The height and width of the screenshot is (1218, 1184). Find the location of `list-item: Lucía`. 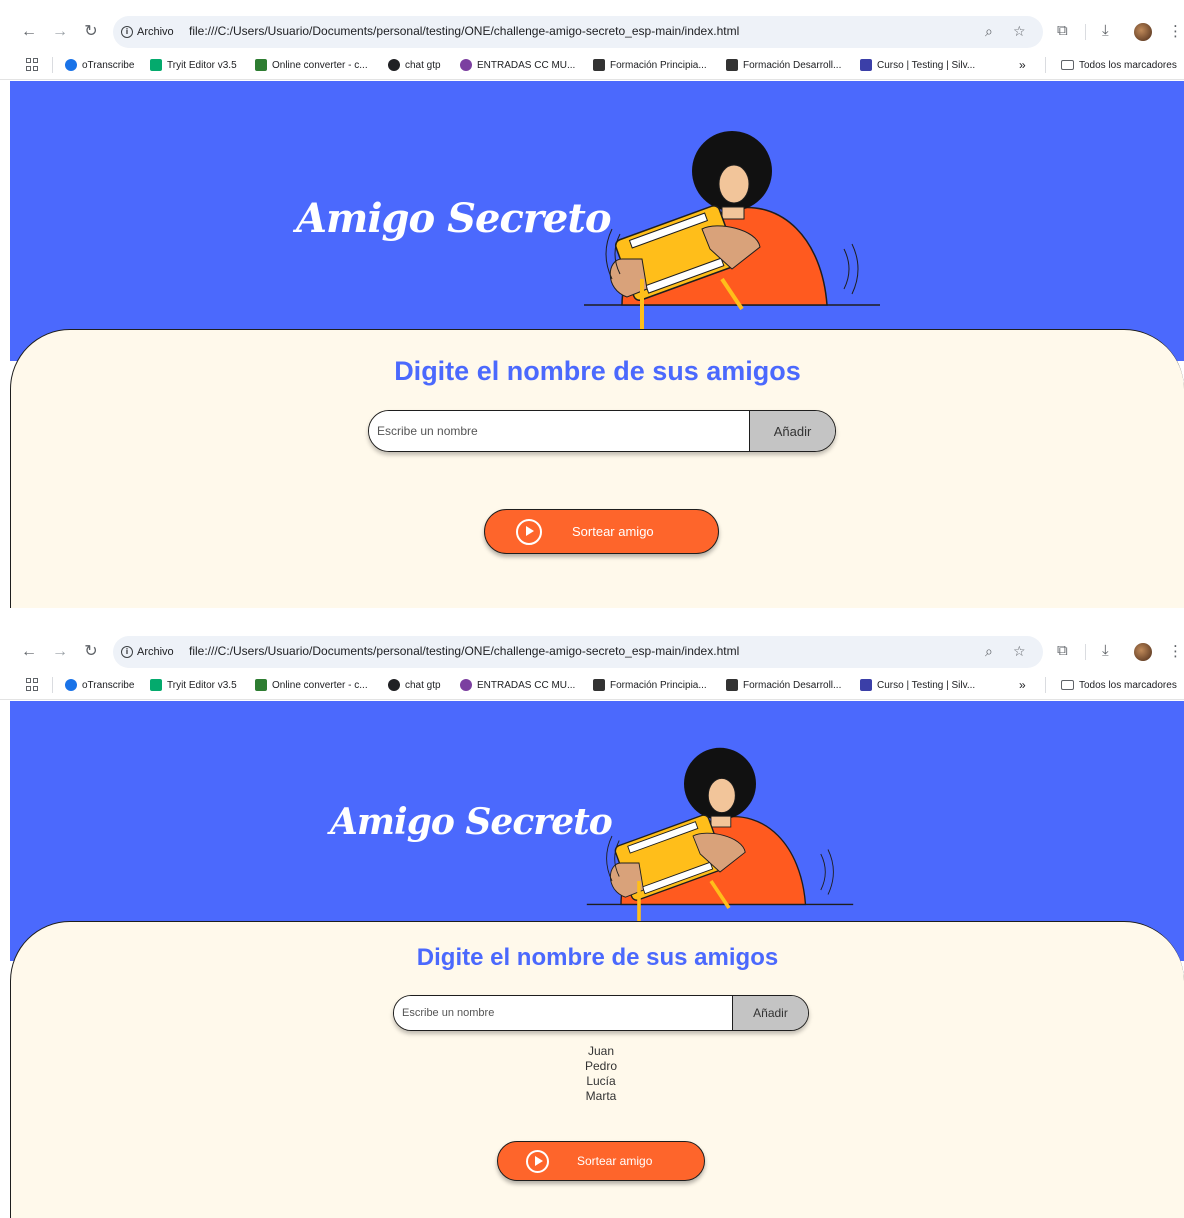

list-item: Lucía is located at coordinates (601, 1081).